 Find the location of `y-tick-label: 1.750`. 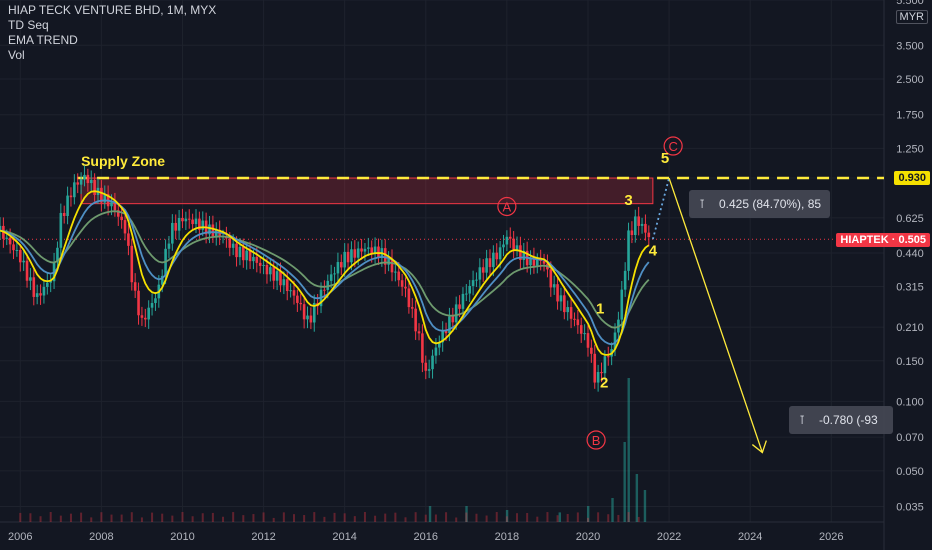

y-tick-label: 1.750 is located at coordinates (910, 116).